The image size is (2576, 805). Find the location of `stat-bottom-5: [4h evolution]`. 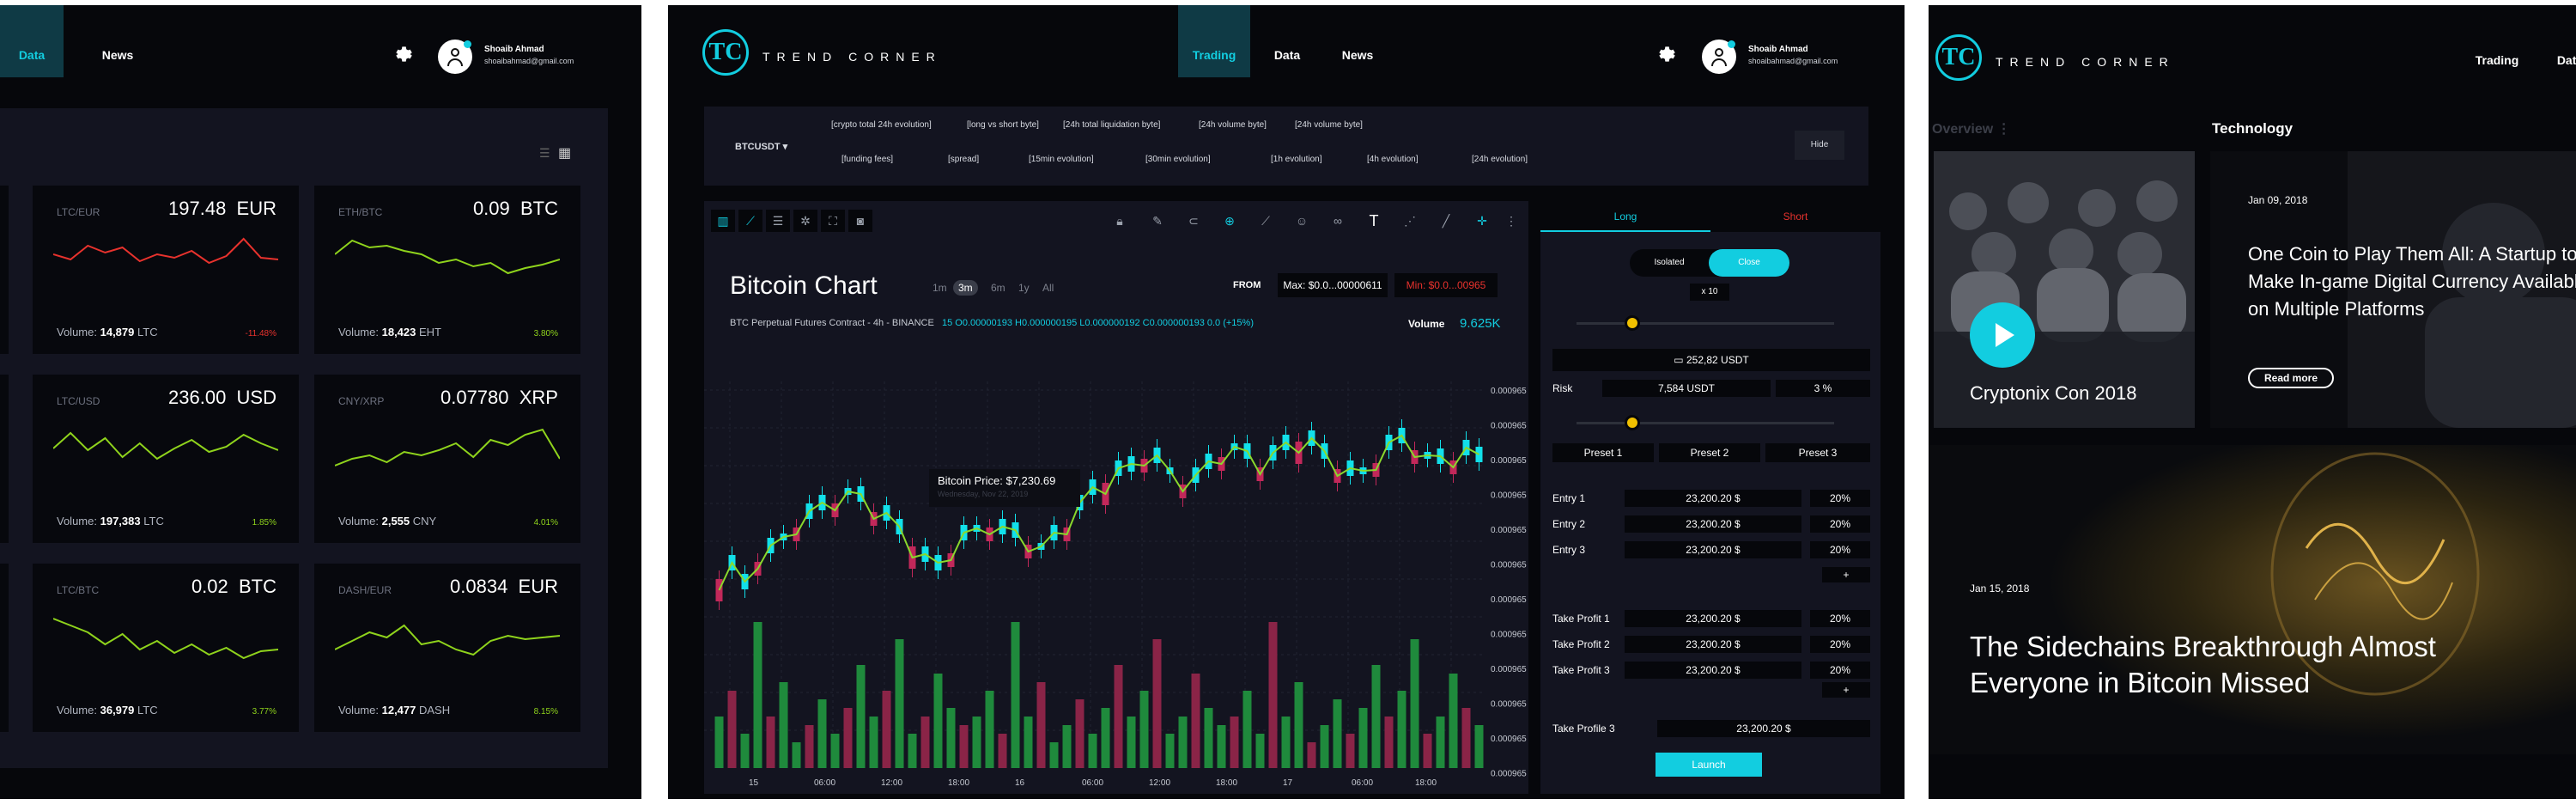

stat-bottom-5: [4h evolution] is located at coordinates (1393, 159).